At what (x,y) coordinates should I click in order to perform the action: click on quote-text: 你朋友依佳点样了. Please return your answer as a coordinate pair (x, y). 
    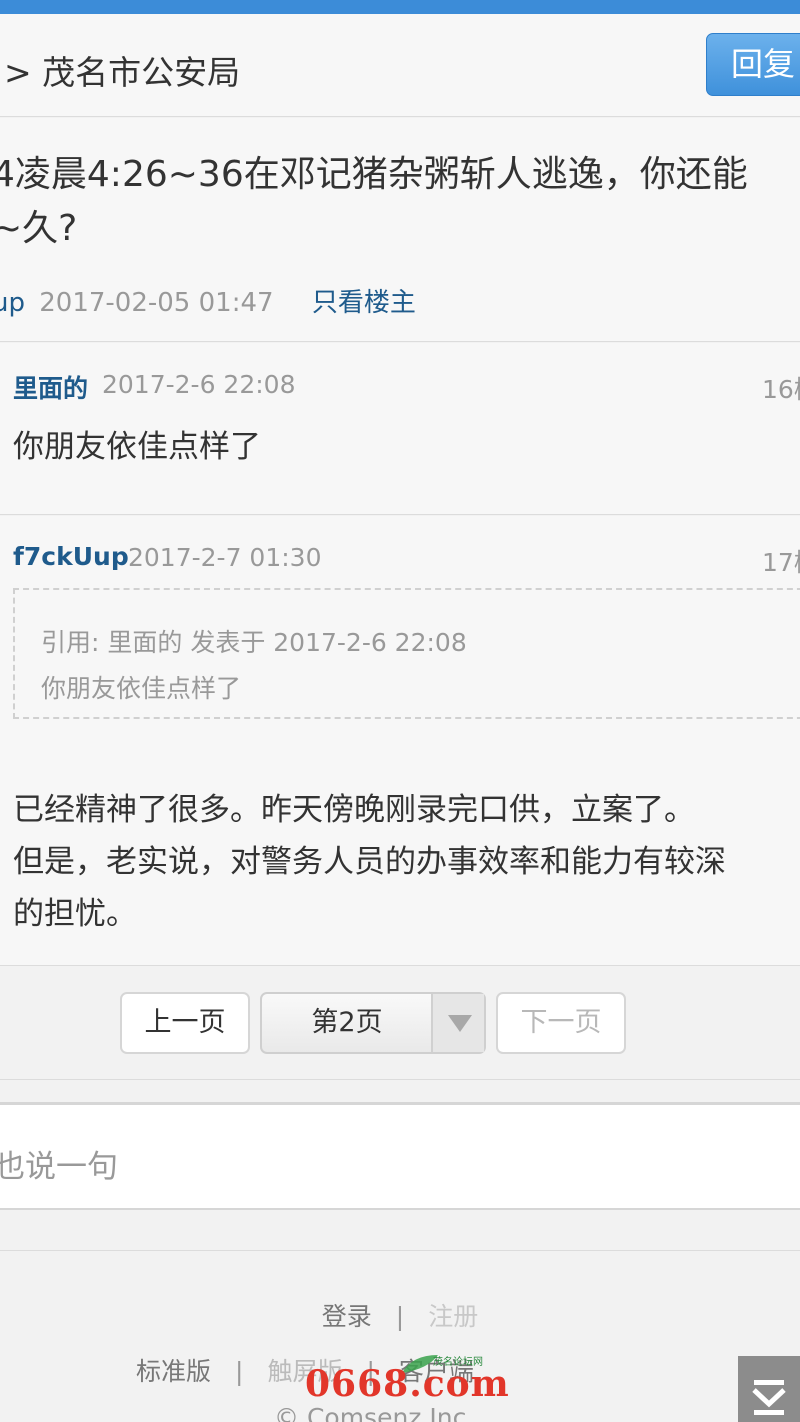
    Looking at the image, I should click on (141, 688).